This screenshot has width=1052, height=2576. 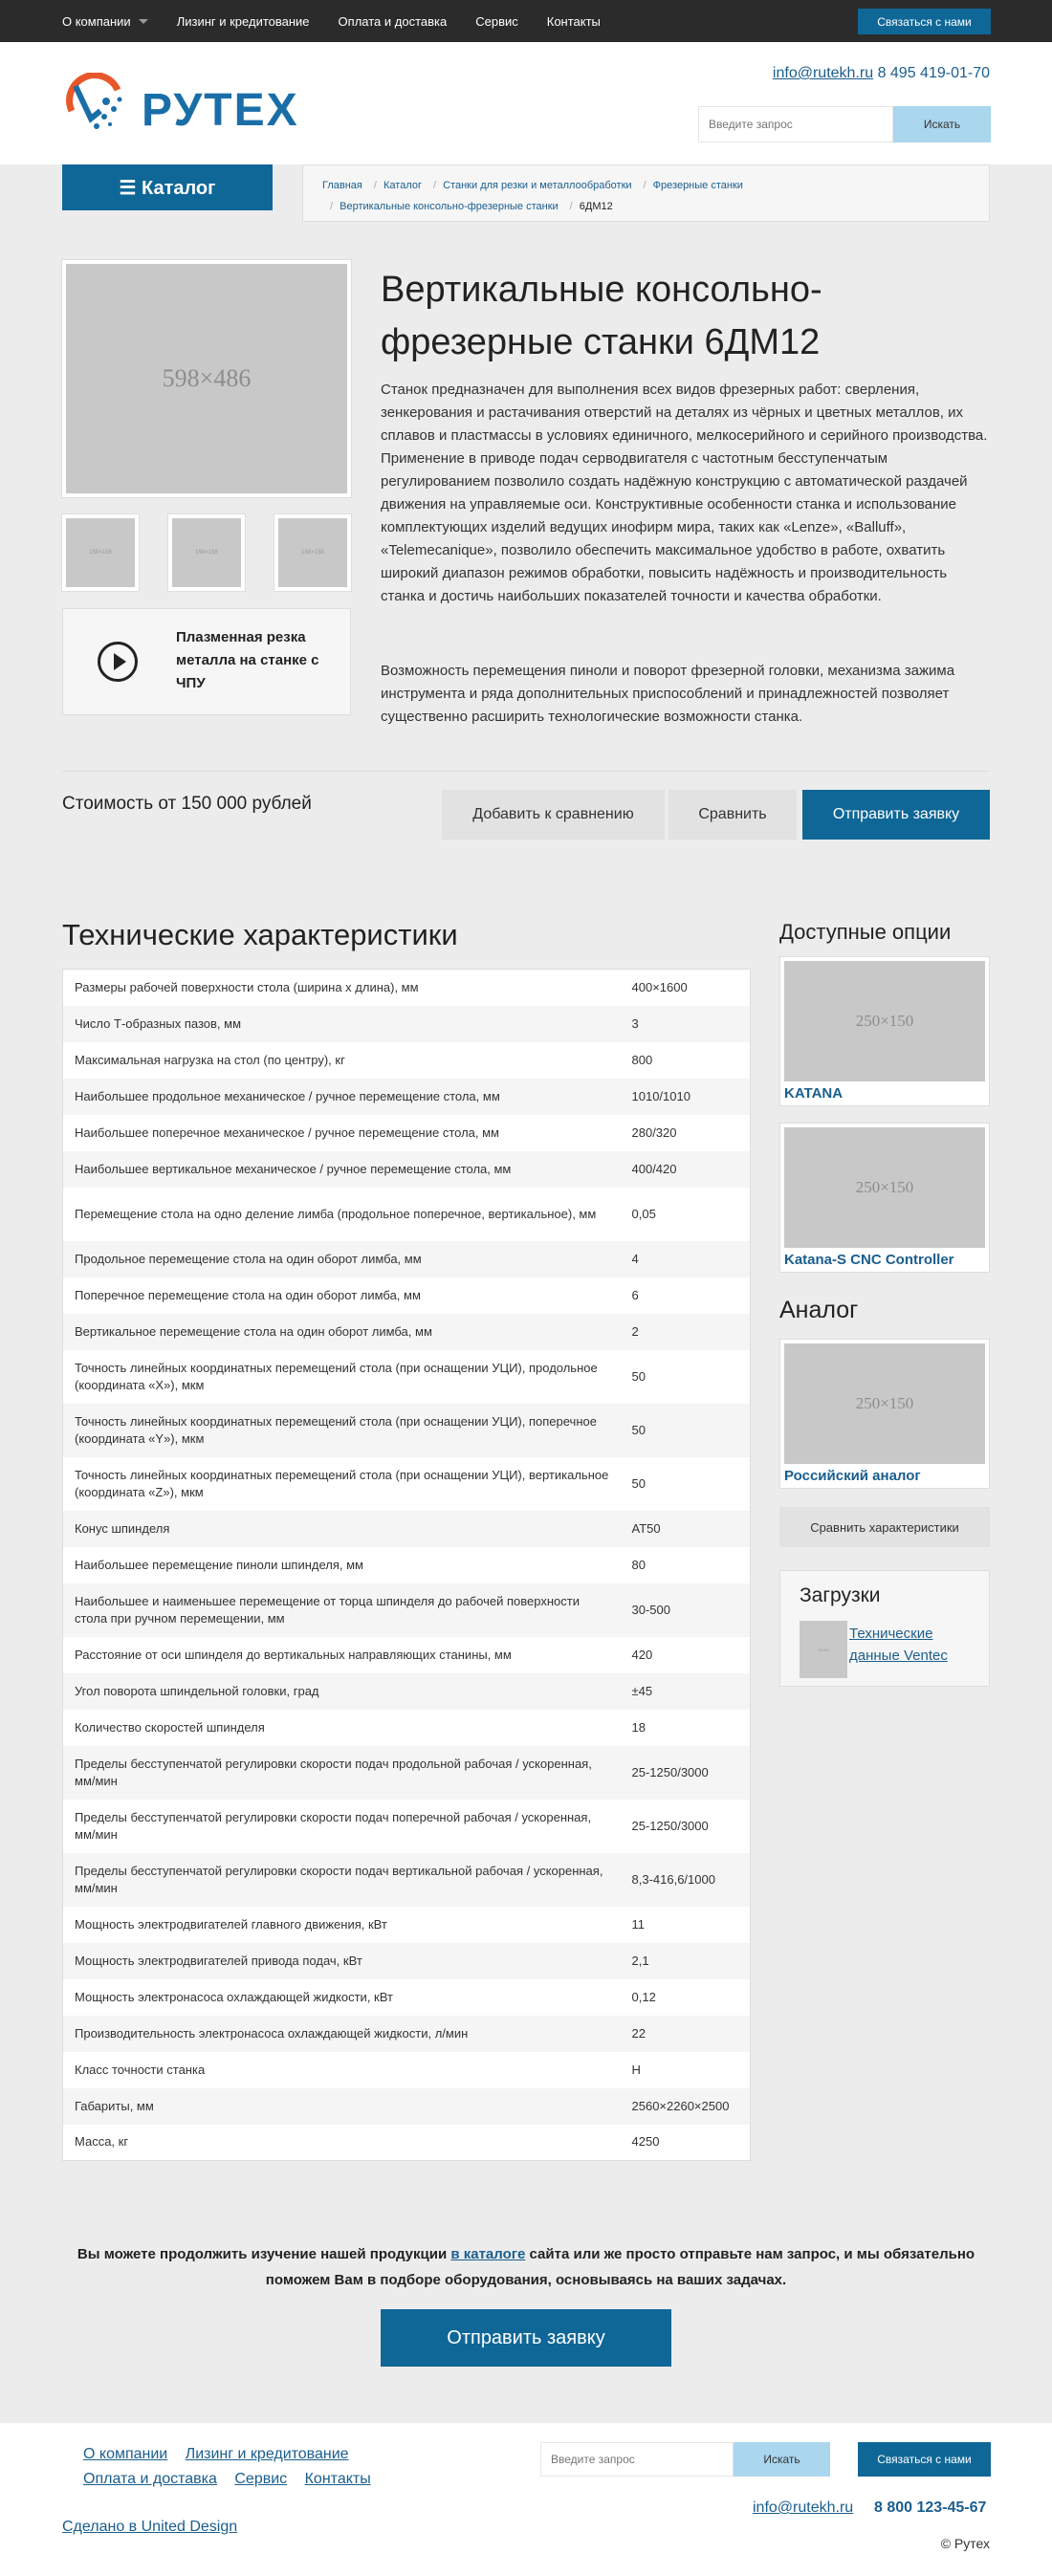 I want to click on header-email-link: info@rutekh.ru, so click(x=823, y=73).